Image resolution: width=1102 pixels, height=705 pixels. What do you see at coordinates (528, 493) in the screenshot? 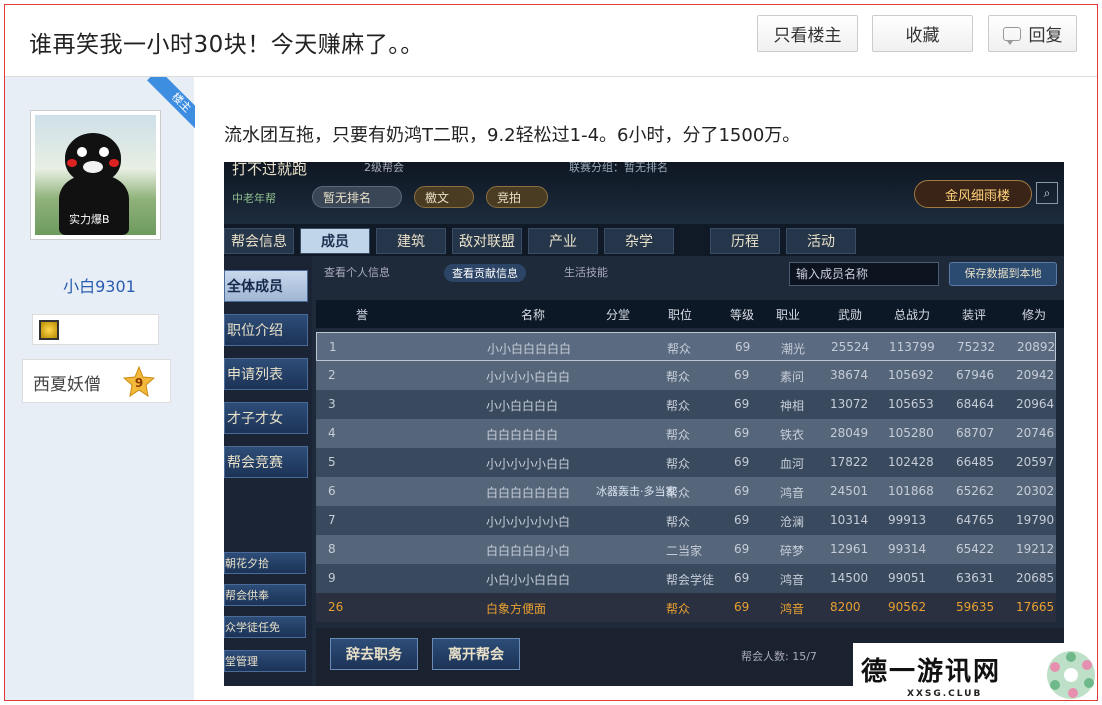
I see `table-cell: 白白白白白白白` at bounding box center [528, 493].